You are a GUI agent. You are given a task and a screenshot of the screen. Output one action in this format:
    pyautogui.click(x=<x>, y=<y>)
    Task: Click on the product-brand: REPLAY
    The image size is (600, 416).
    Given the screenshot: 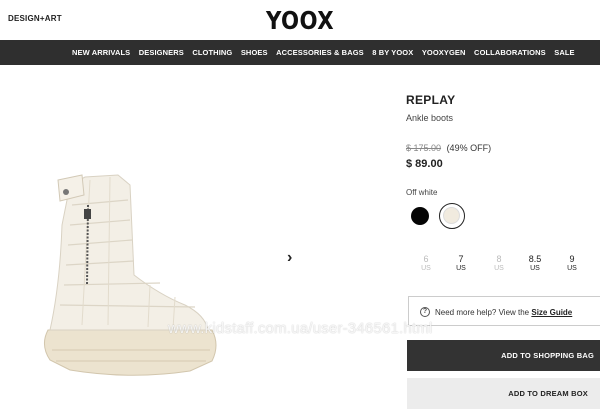 What is the action you would take?
    pyautogui.click(x=430, y=100)
    